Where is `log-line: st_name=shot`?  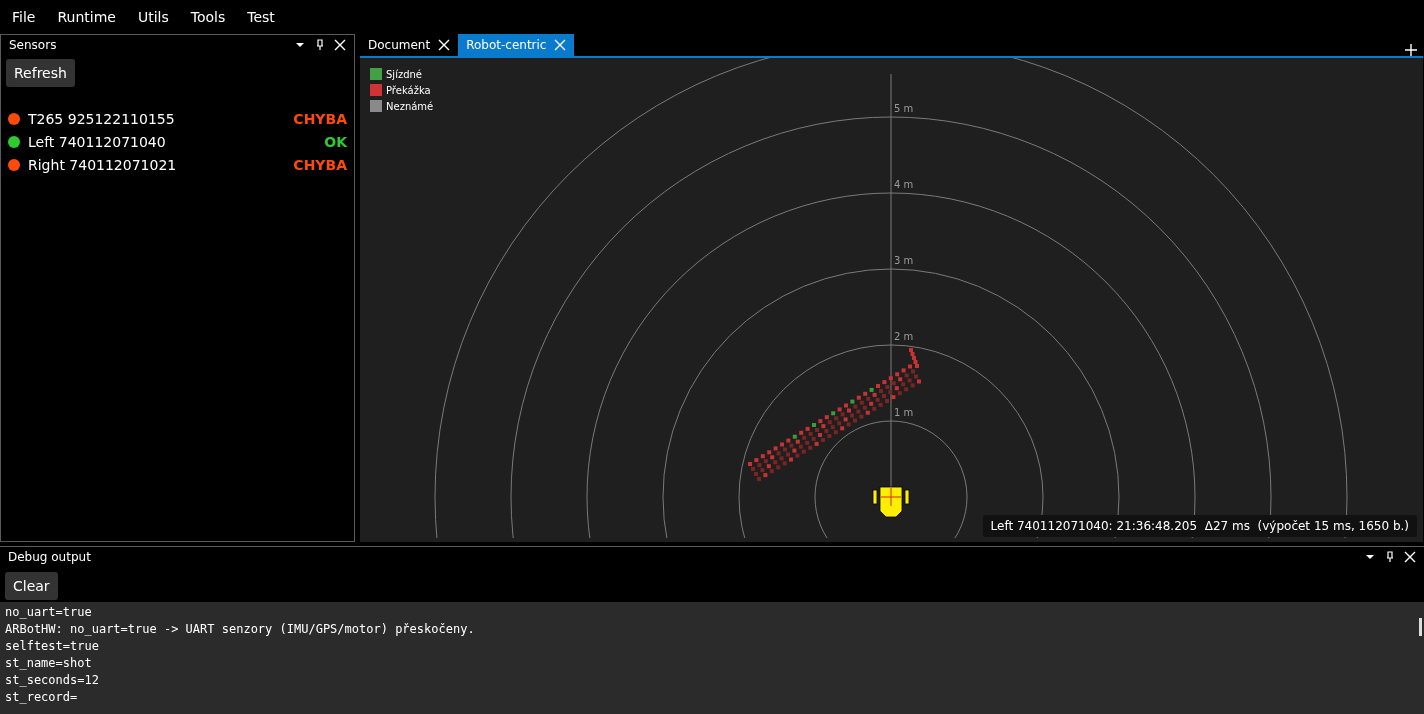 log-line: st_name=shot is located at coordinates (49, 663).